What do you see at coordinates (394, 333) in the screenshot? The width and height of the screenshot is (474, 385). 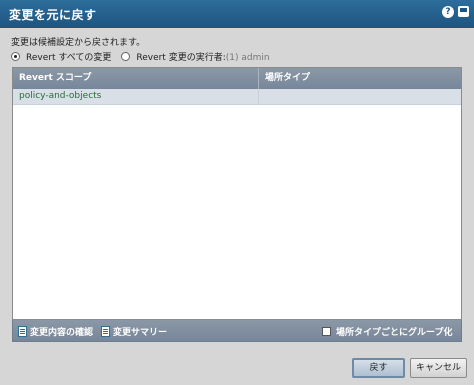 I see `group-by-location-label: 場所タイプごとにグループ化` at bounding box center [394, 333].